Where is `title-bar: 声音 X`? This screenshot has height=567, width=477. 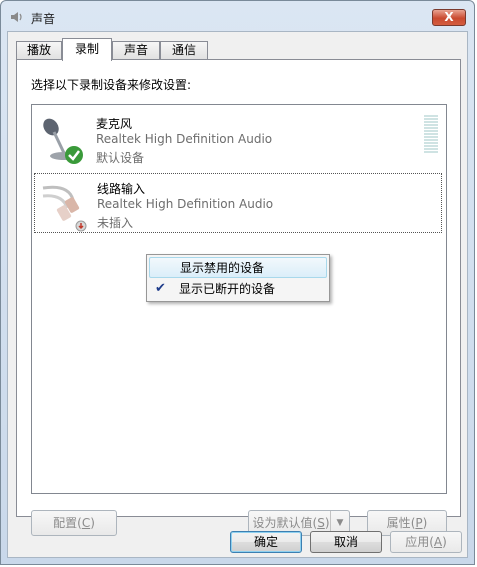 title-bar: 声音 X is located at coordinates (237, 16).